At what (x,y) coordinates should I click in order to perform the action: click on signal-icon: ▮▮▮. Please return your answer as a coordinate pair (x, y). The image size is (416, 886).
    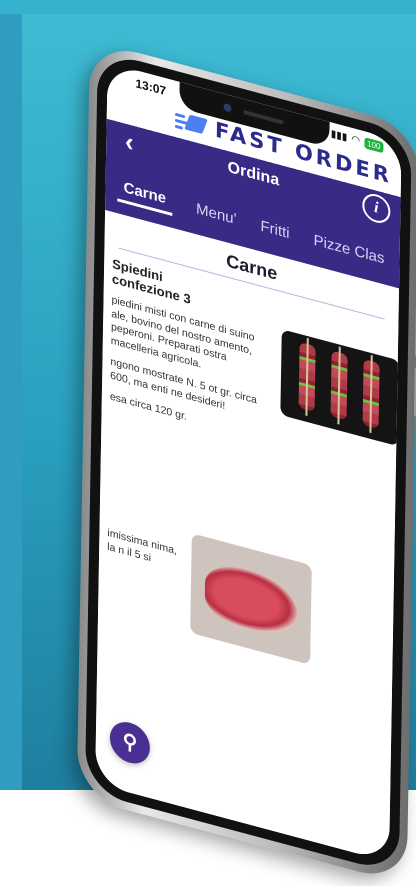
    Looking at the image, I should click on (339, 136).